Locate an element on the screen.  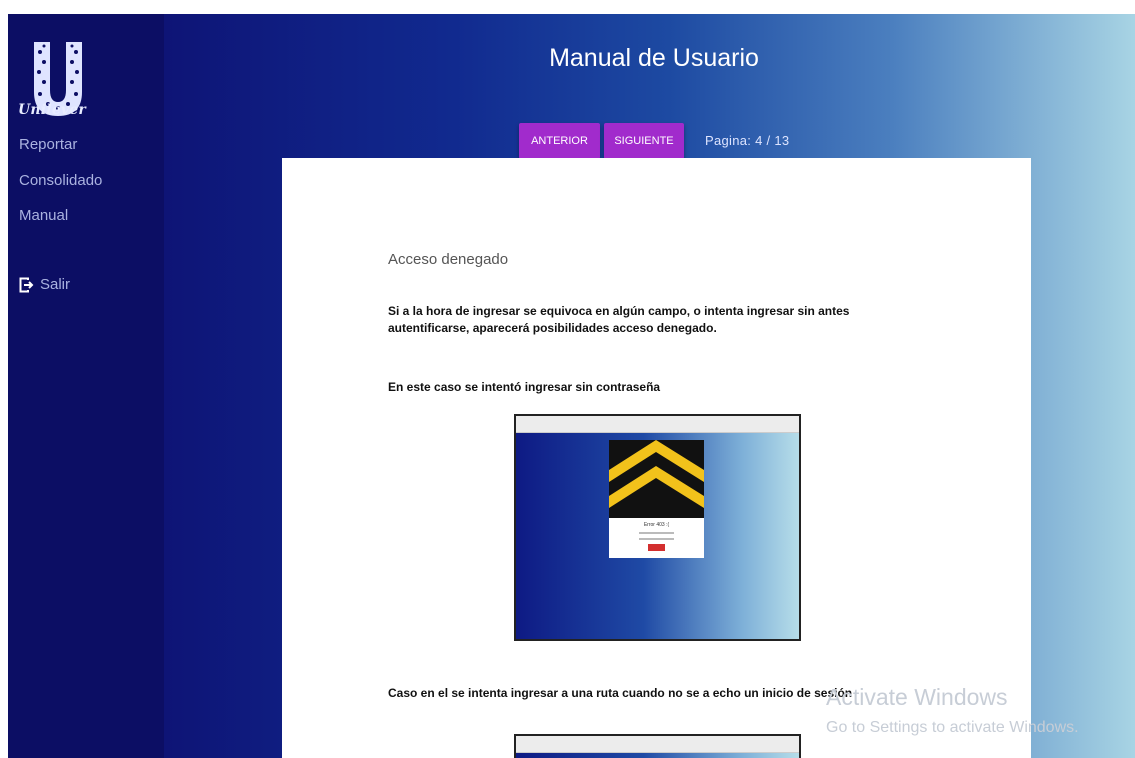
logout-label: Salir is located at coordinates (55, 284).